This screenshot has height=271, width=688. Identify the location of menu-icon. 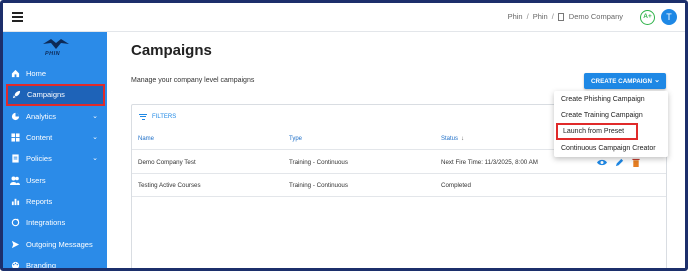
(17, 17).